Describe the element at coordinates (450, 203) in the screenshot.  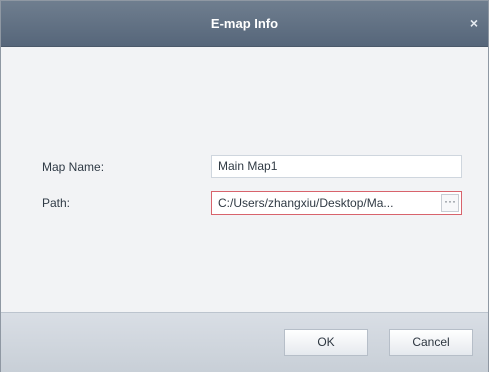
I see `browse-button: ···` at that location.